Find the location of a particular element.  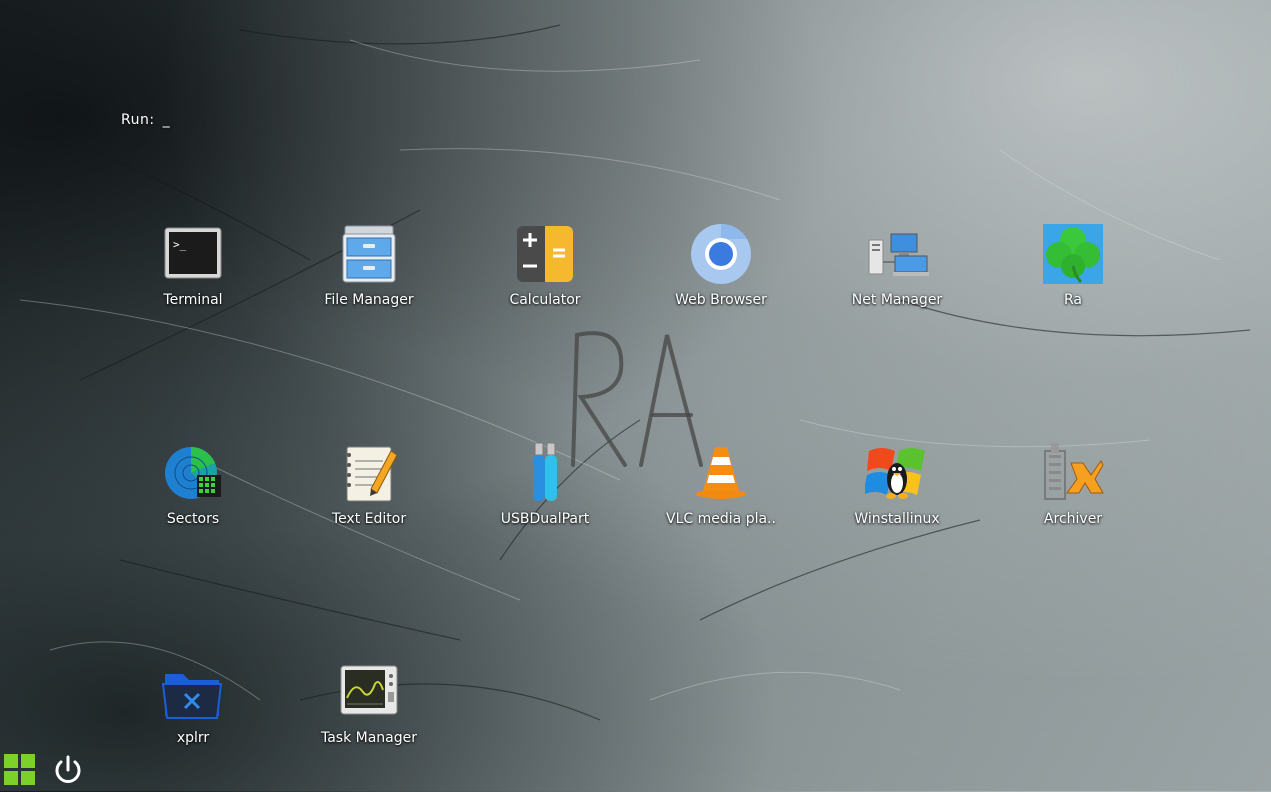

icon-label: Ra is located at coordinates (1073, 300).